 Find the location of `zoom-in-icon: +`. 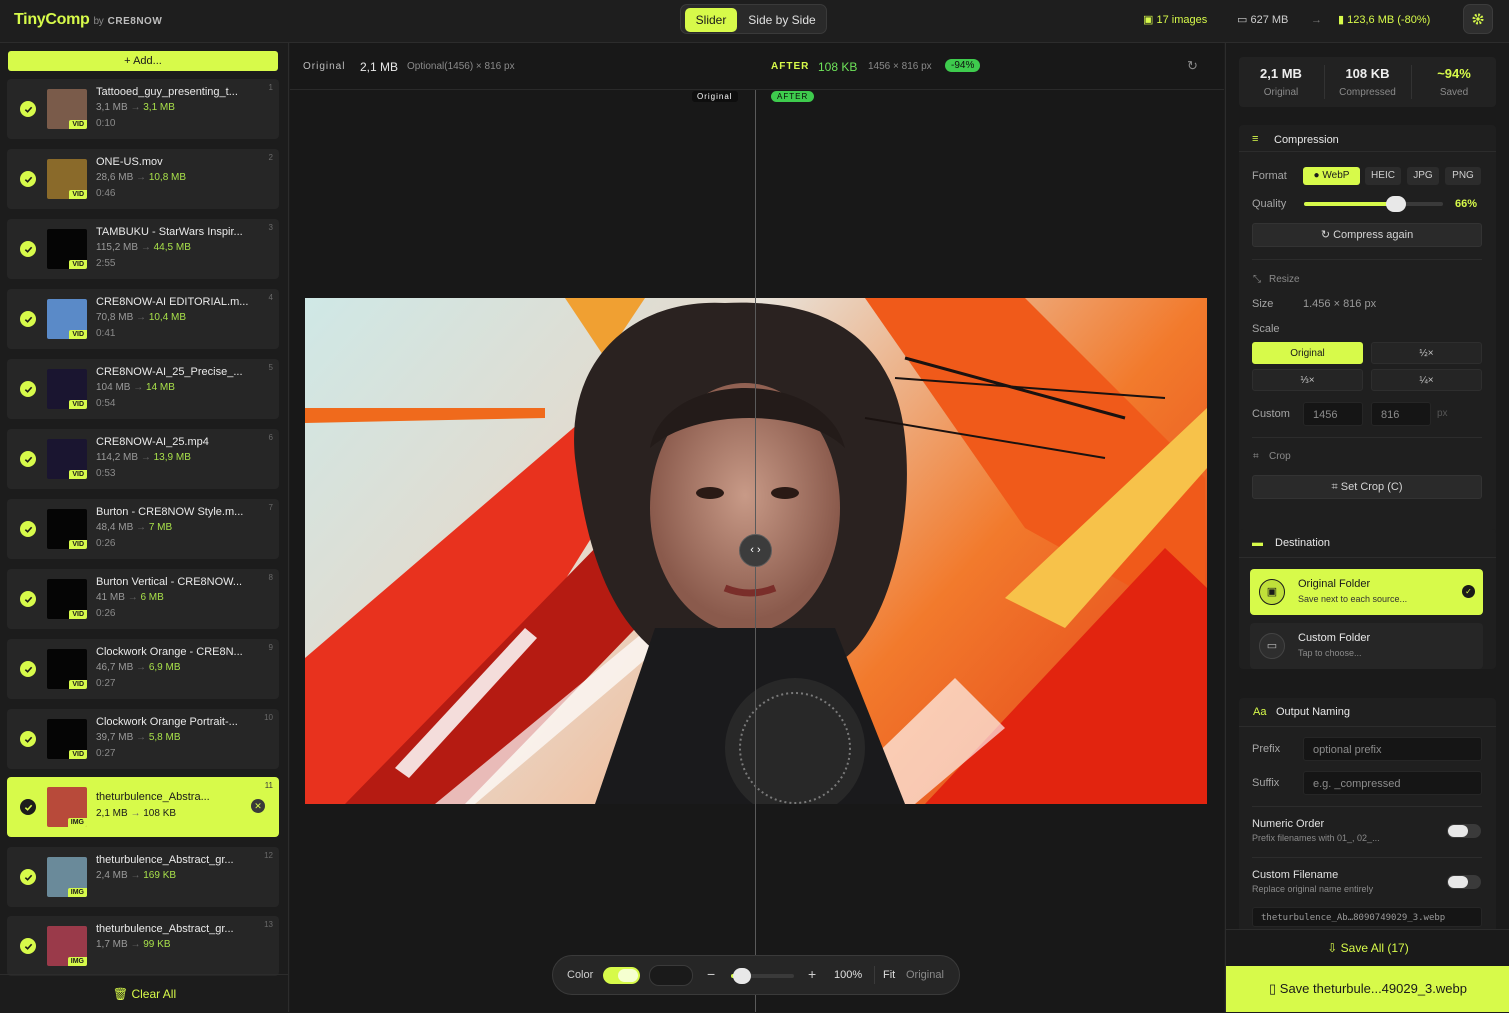

zoom-in-icon: + is located at coordinates (812, 974).